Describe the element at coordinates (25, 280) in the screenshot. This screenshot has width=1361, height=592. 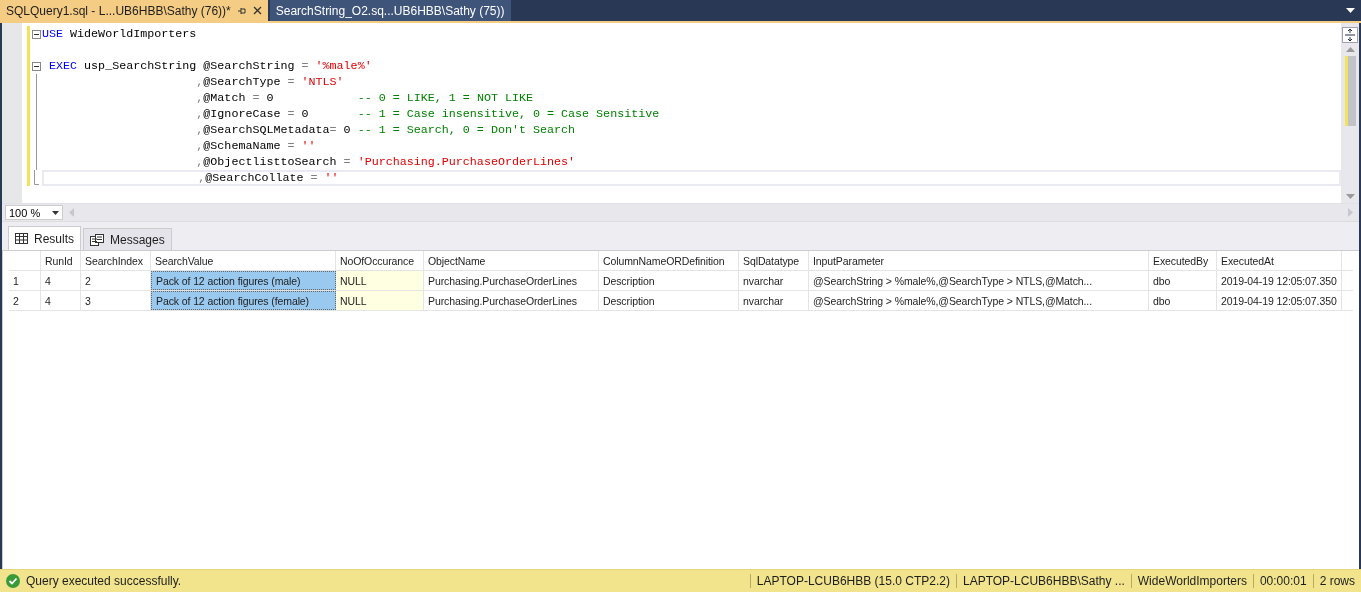
I see `row-number: 1` at that location.